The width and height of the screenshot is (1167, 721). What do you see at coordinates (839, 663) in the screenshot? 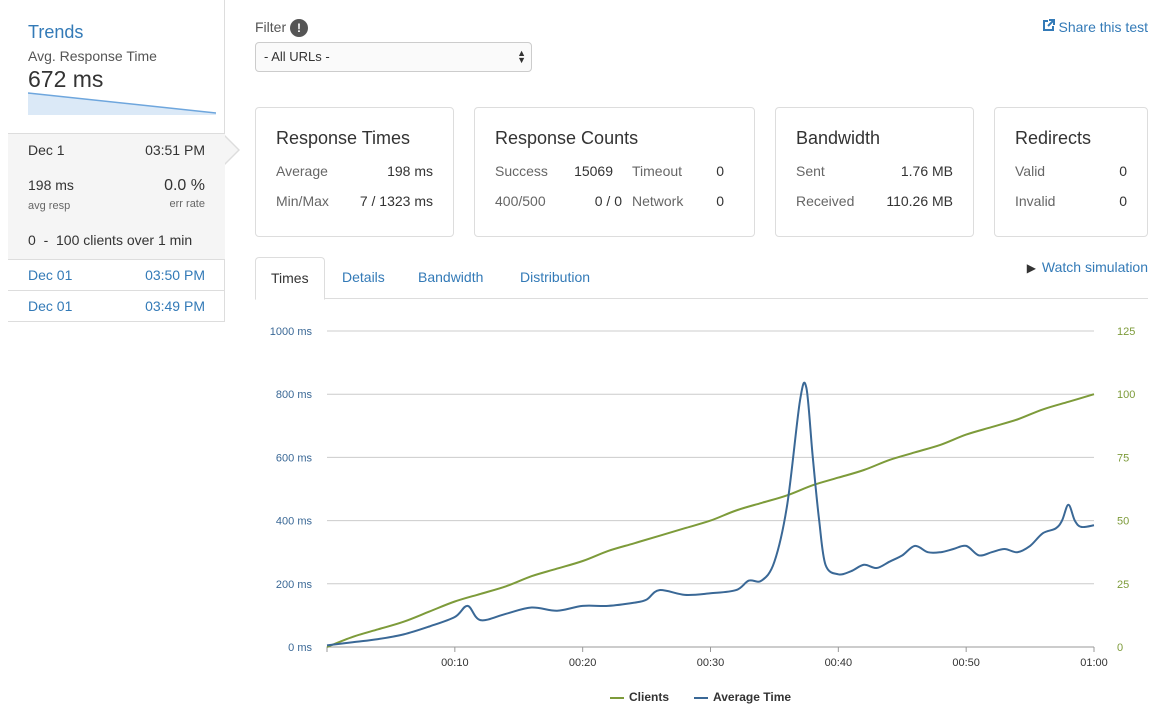
I see `x-tick-label: 00:40` at bounding box center [839, 663].